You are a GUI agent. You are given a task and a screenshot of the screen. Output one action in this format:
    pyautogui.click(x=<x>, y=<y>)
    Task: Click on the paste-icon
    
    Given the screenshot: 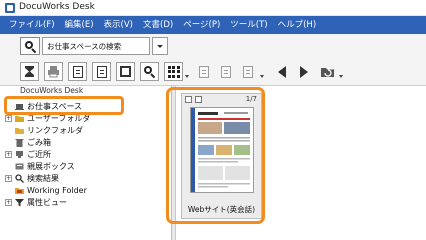 What is the action you would take?
    pyautogui.click(x=225, y=71)
    